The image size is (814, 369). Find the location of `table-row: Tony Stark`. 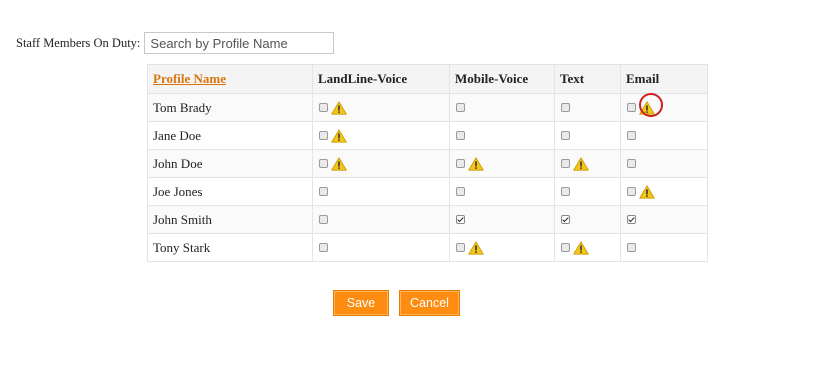

table-row: Tony Stark is located at coordinates (427, 247).